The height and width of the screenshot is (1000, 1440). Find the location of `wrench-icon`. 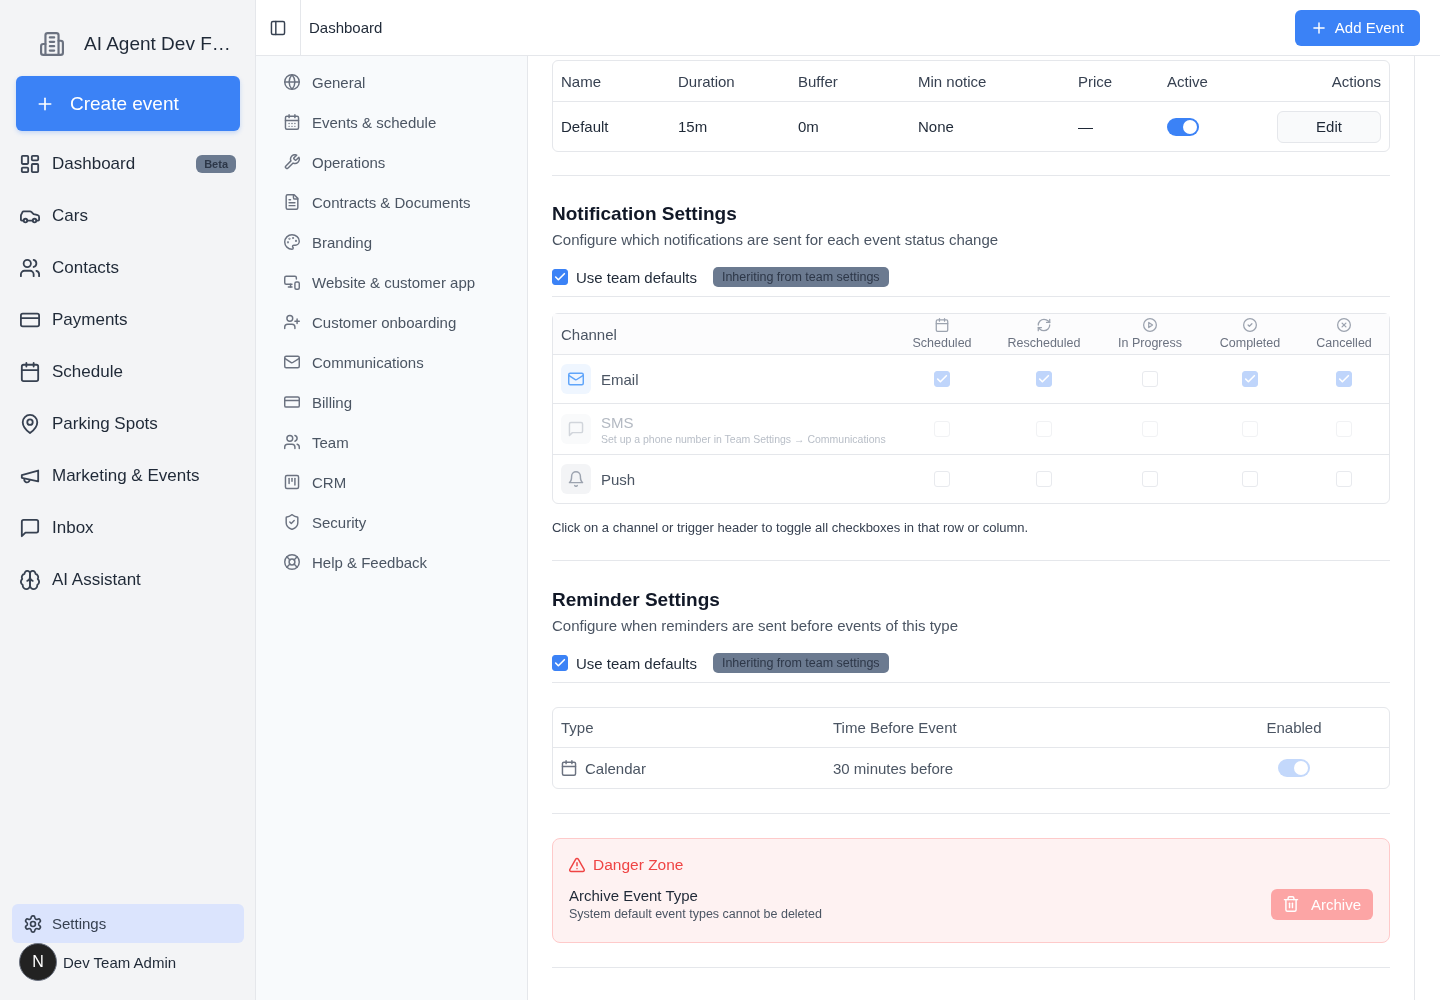

wrench-icon is located at coordinates (292, 162).